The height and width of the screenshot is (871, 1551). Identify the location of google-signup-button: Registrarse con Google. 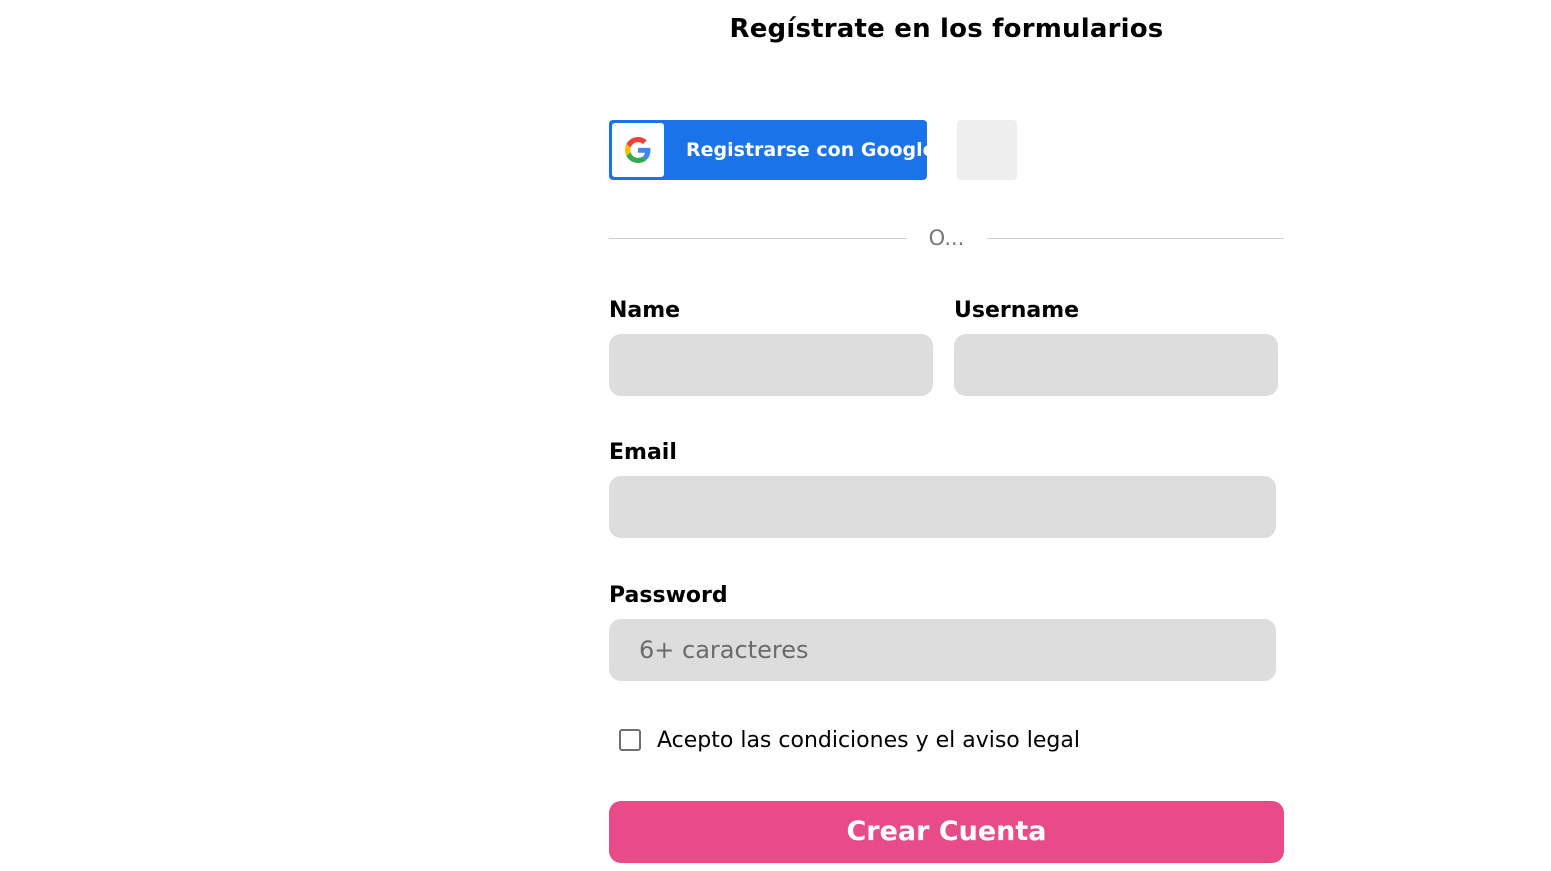
(772, 150).